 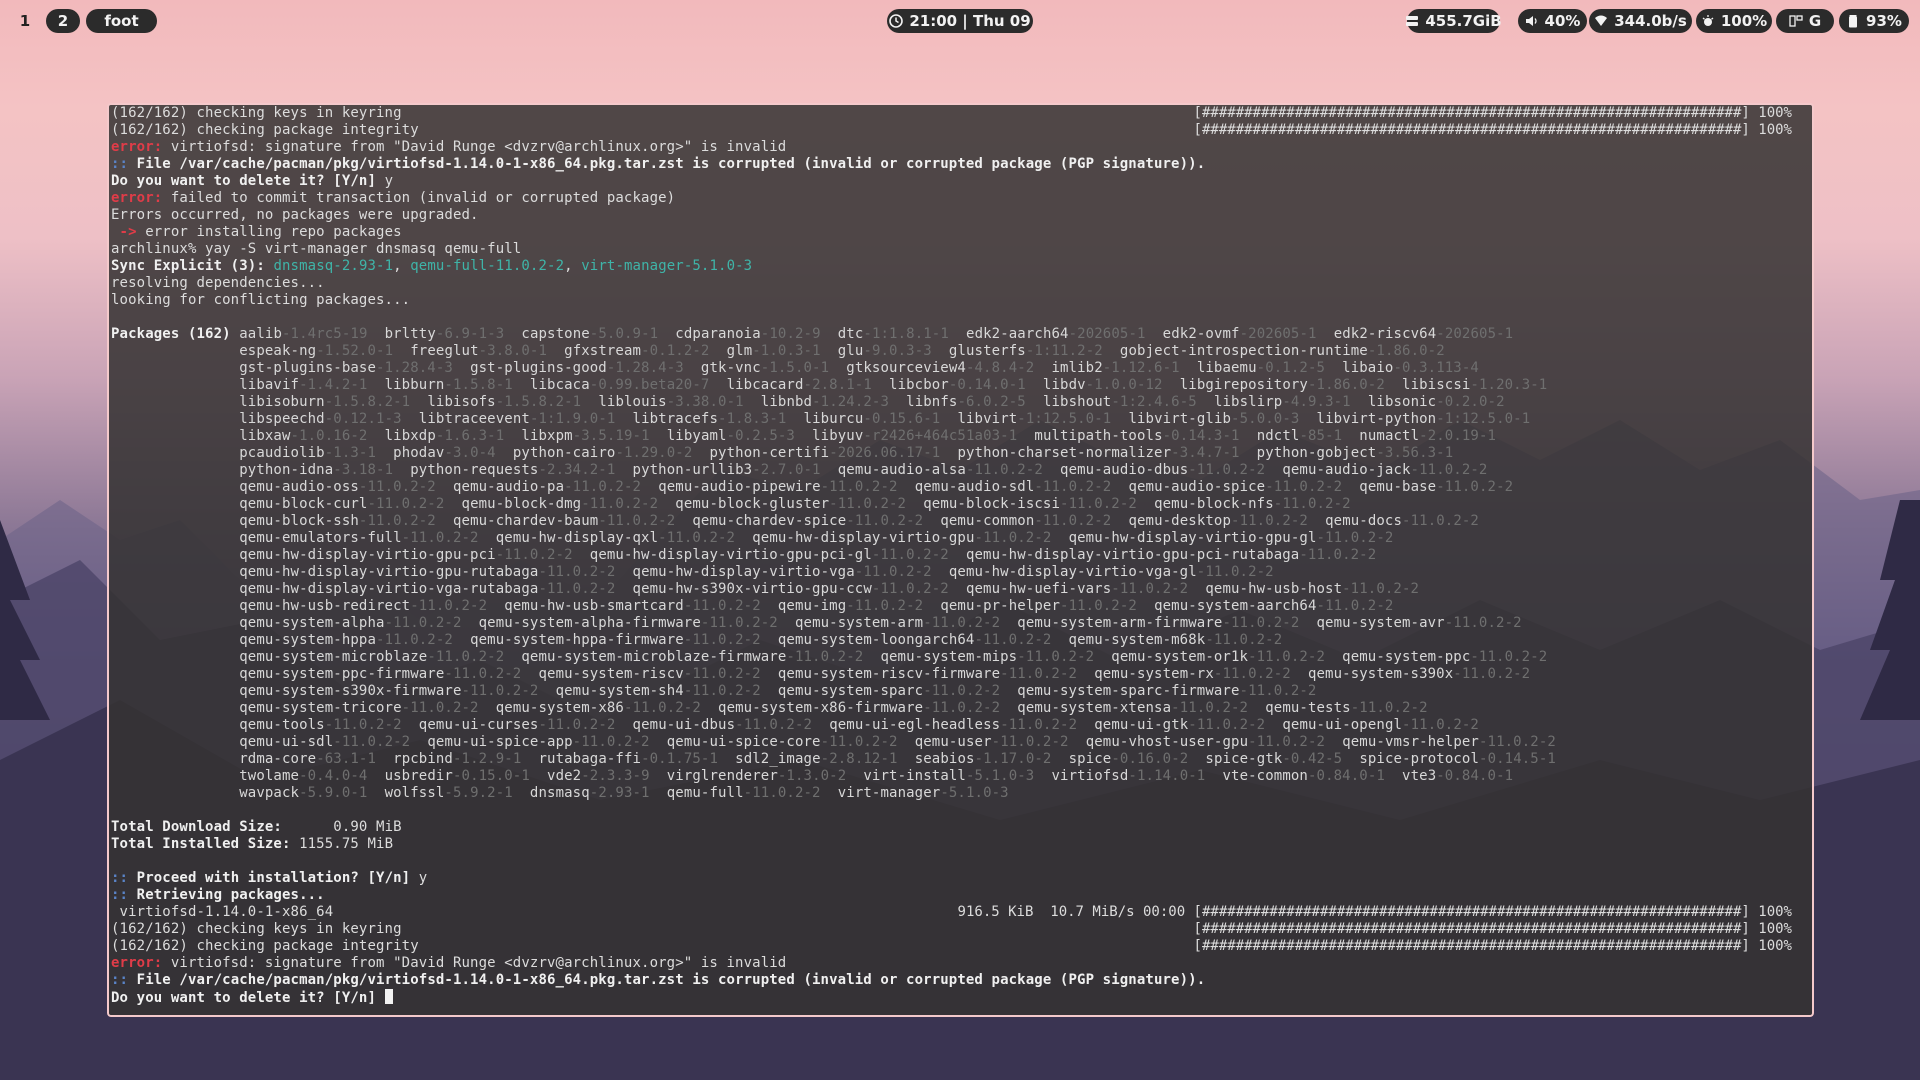 What do you see at coordinates (252, 997) in the screenshot?
I see `delete-prompt-line: Do you want to delete it? [Y/n]` at bounding box center [252, 997].